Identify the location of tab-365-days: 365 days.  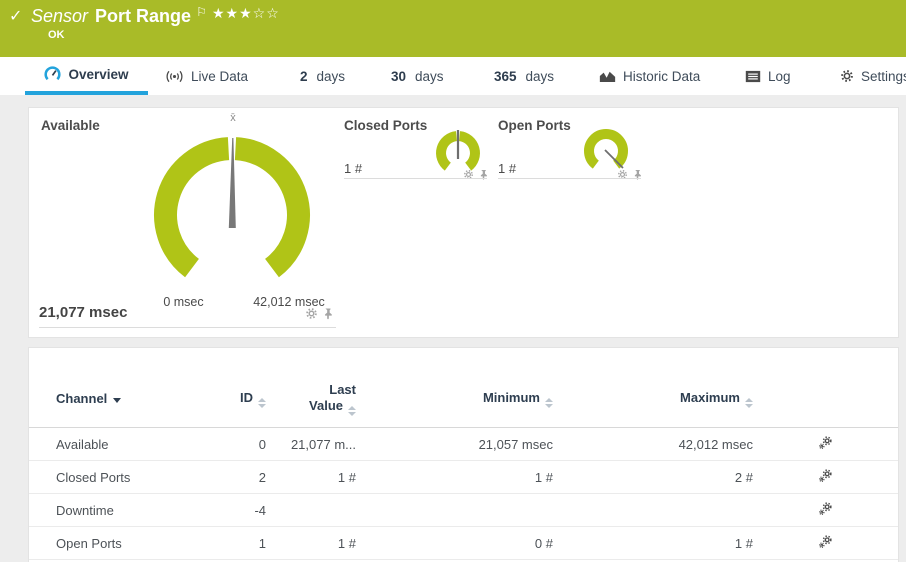
(524, 76).